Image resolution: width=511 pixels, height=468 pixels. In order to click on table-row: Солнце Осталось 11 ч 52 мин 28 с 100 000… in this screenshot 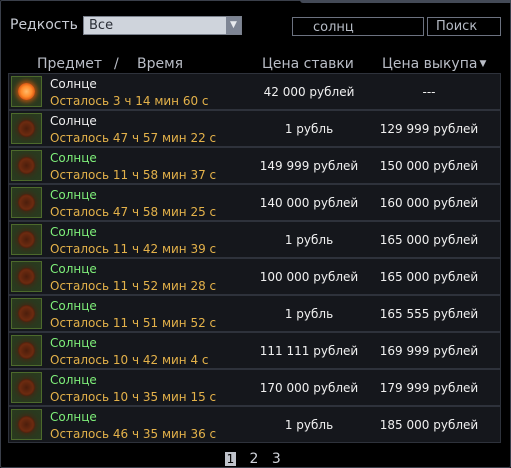, I will do `click(254, 276)`.